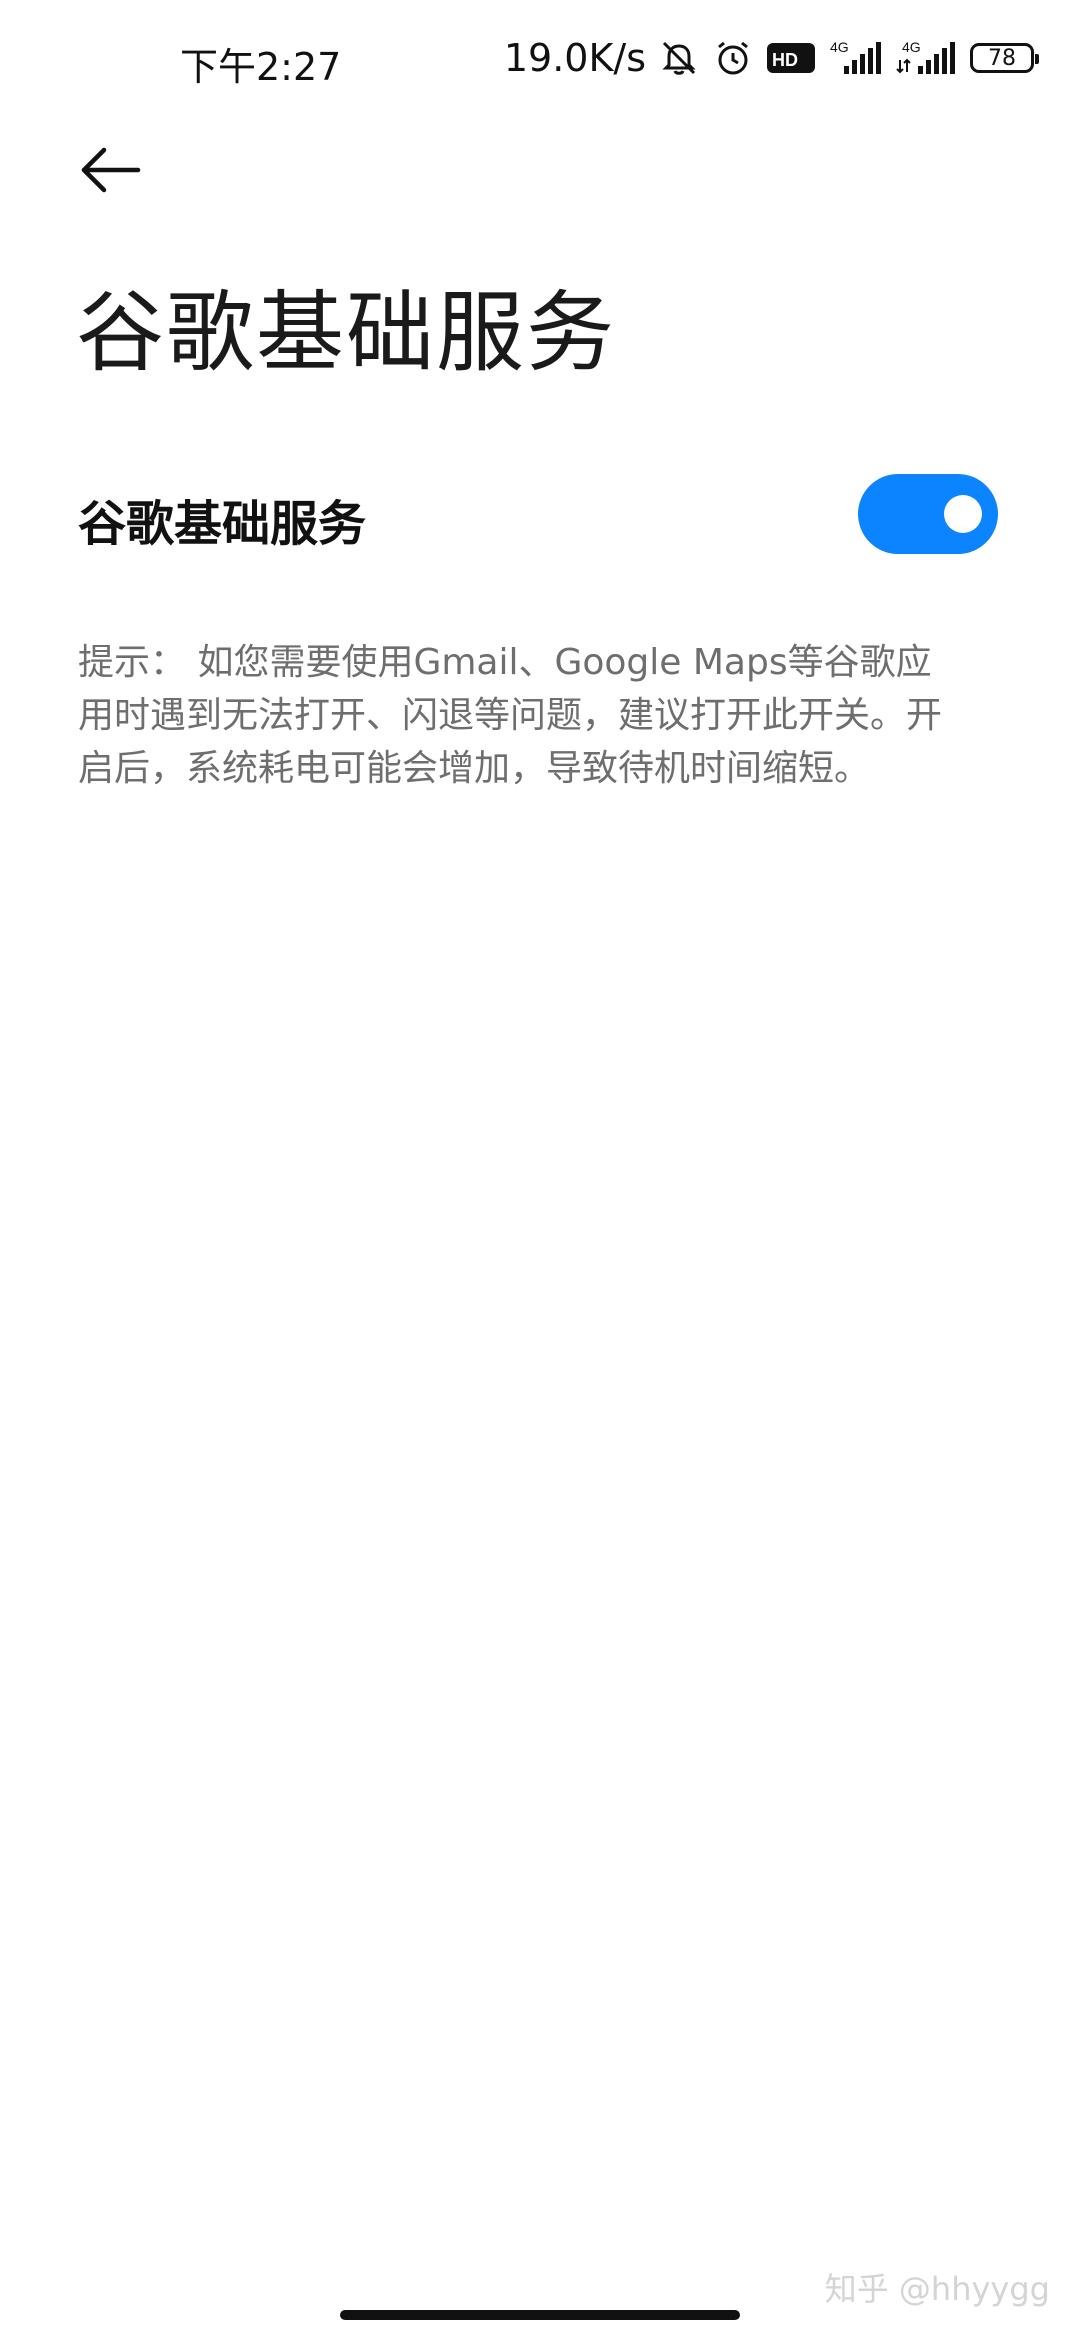 This screenshot has height=2340, width=1080. I want to click on setting-label: 谷歌基础服务, so click(222, 524).